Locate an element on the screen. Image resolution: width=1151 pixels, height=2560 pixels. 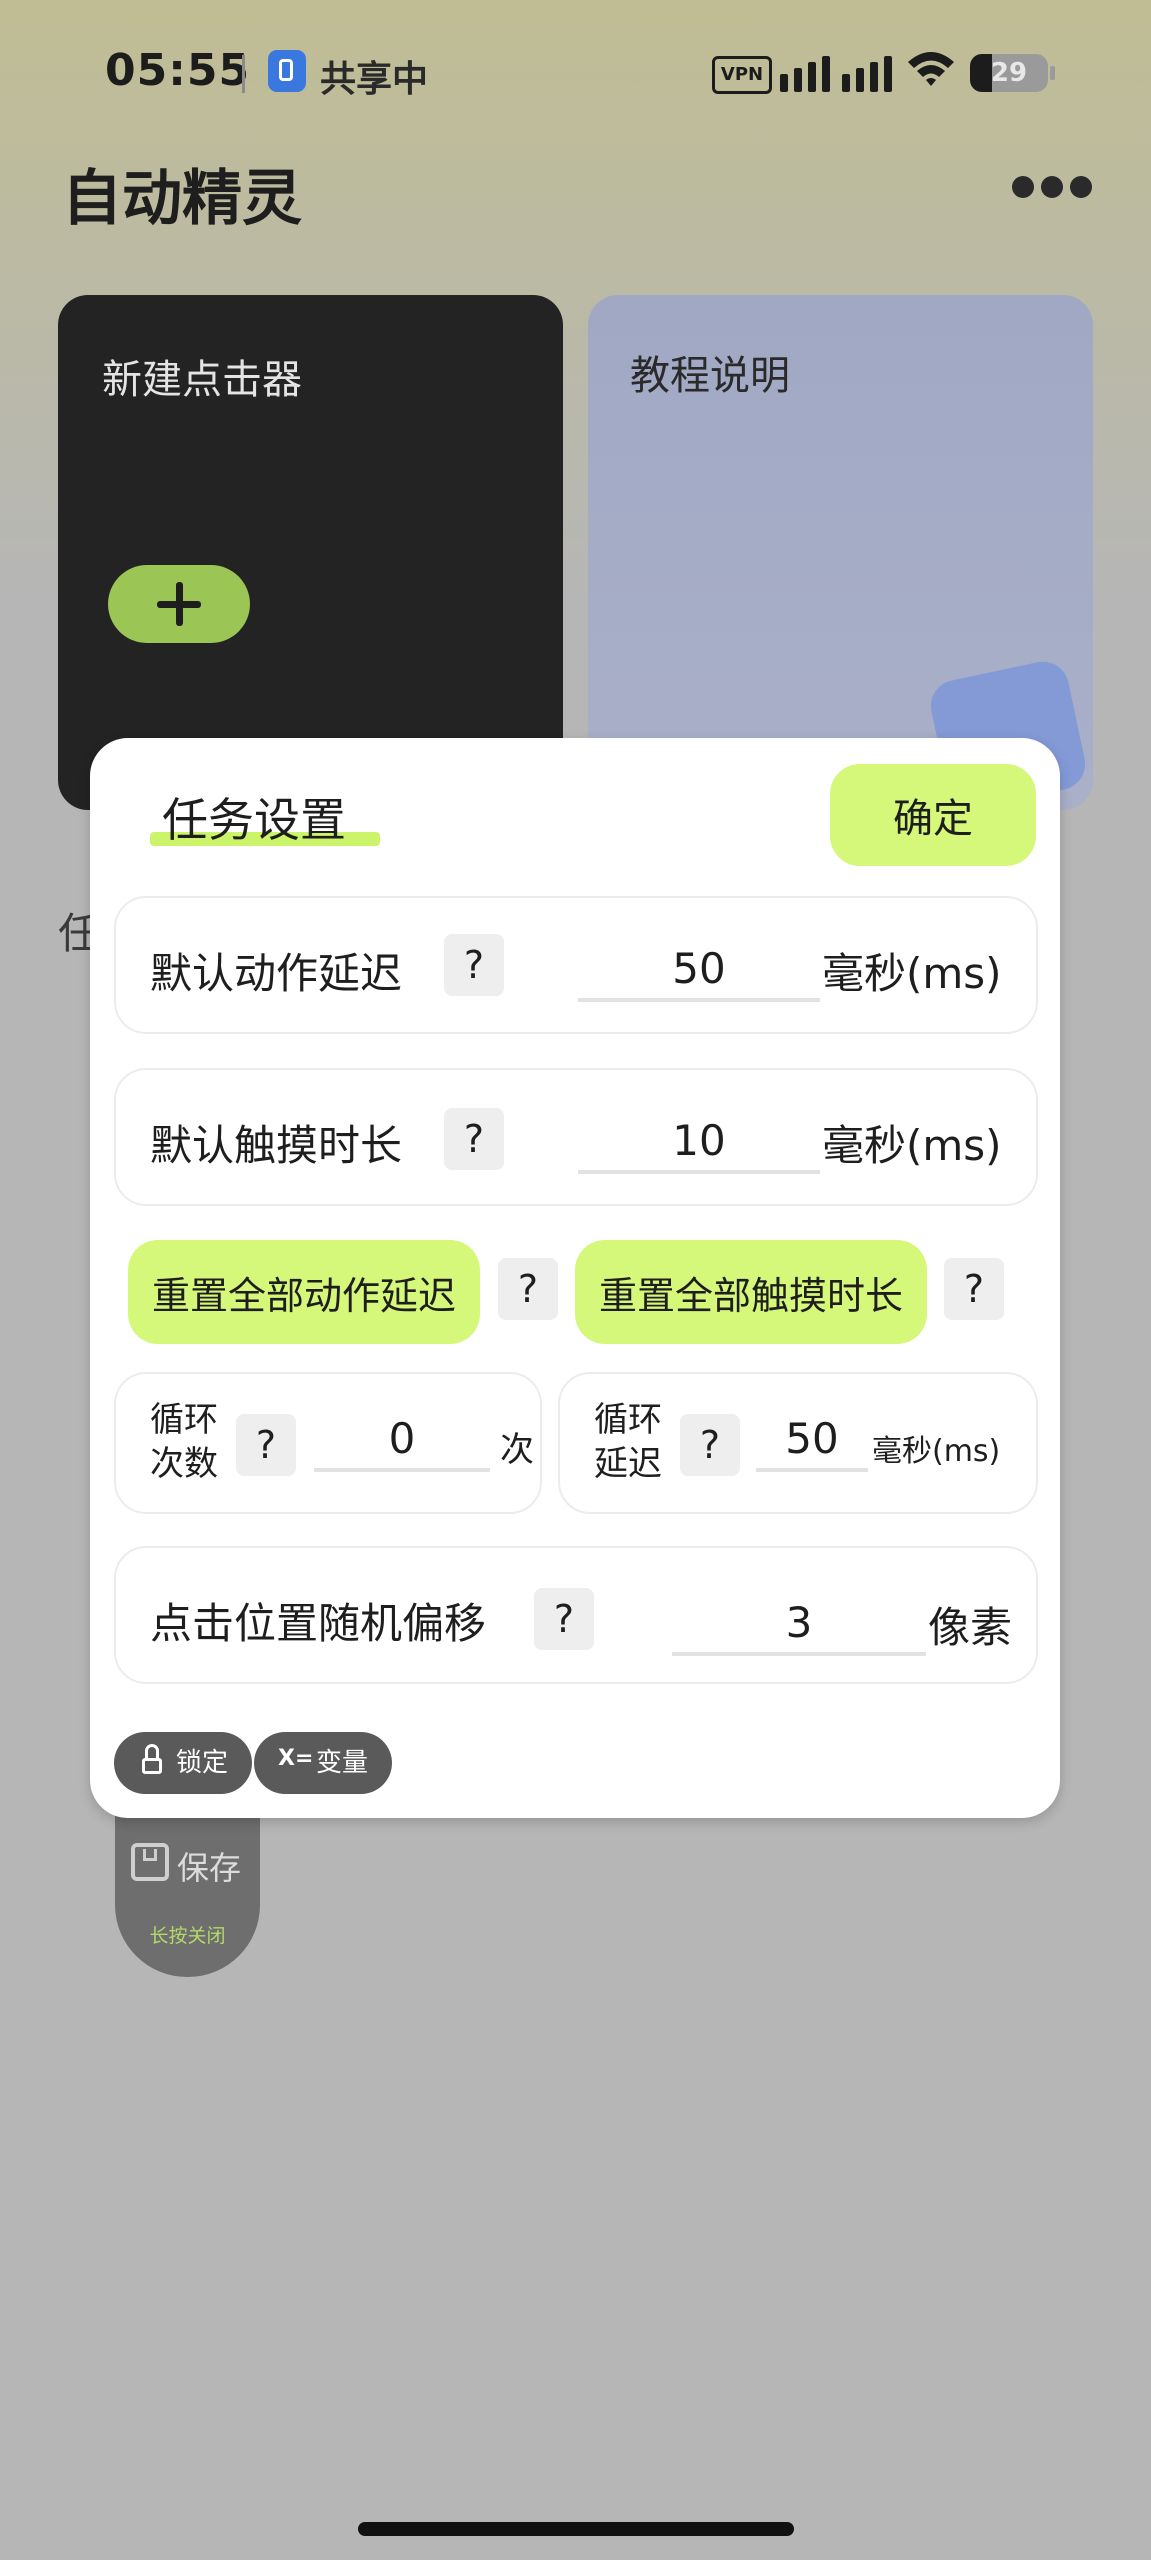
confirm-button: 确定 is located at coordinates (933, 815).